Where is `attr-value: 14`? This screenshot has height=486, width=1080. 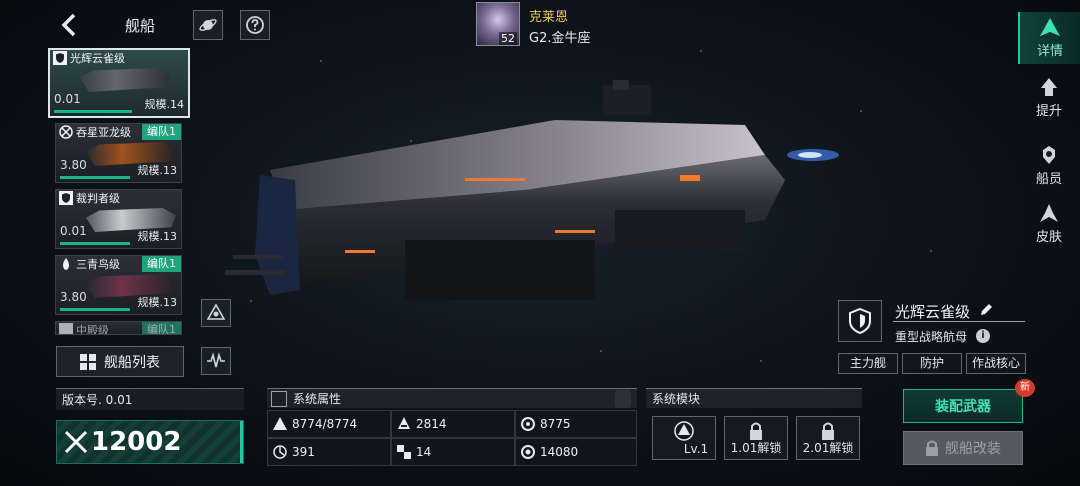
attr-value: 14 is located at coordinates (424, 452).